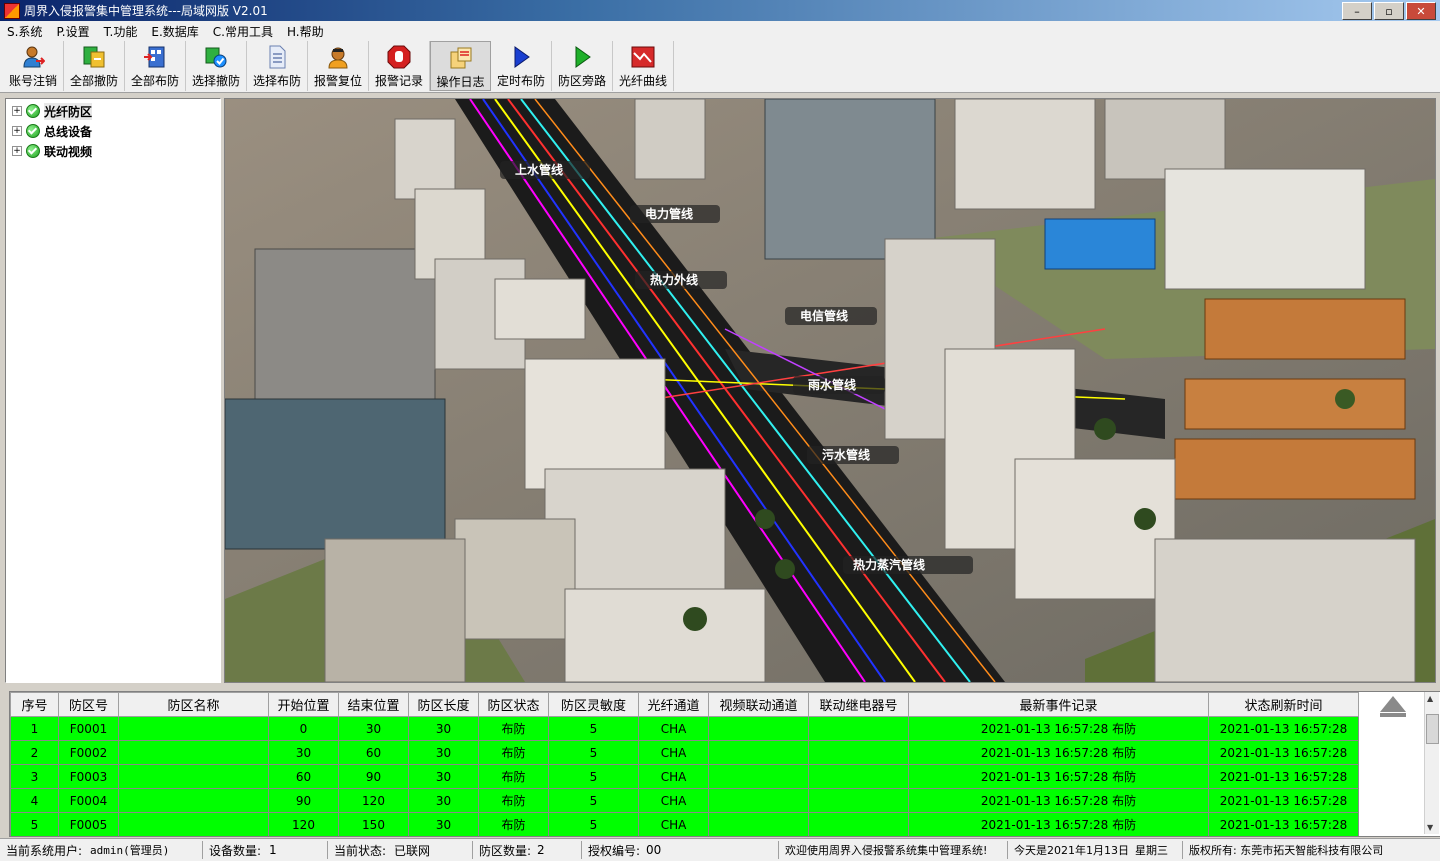  What do you see at coordinates (373, 704) in the screenshot?
I see `col-header: 结束位置` at bounding box center [373, 704].